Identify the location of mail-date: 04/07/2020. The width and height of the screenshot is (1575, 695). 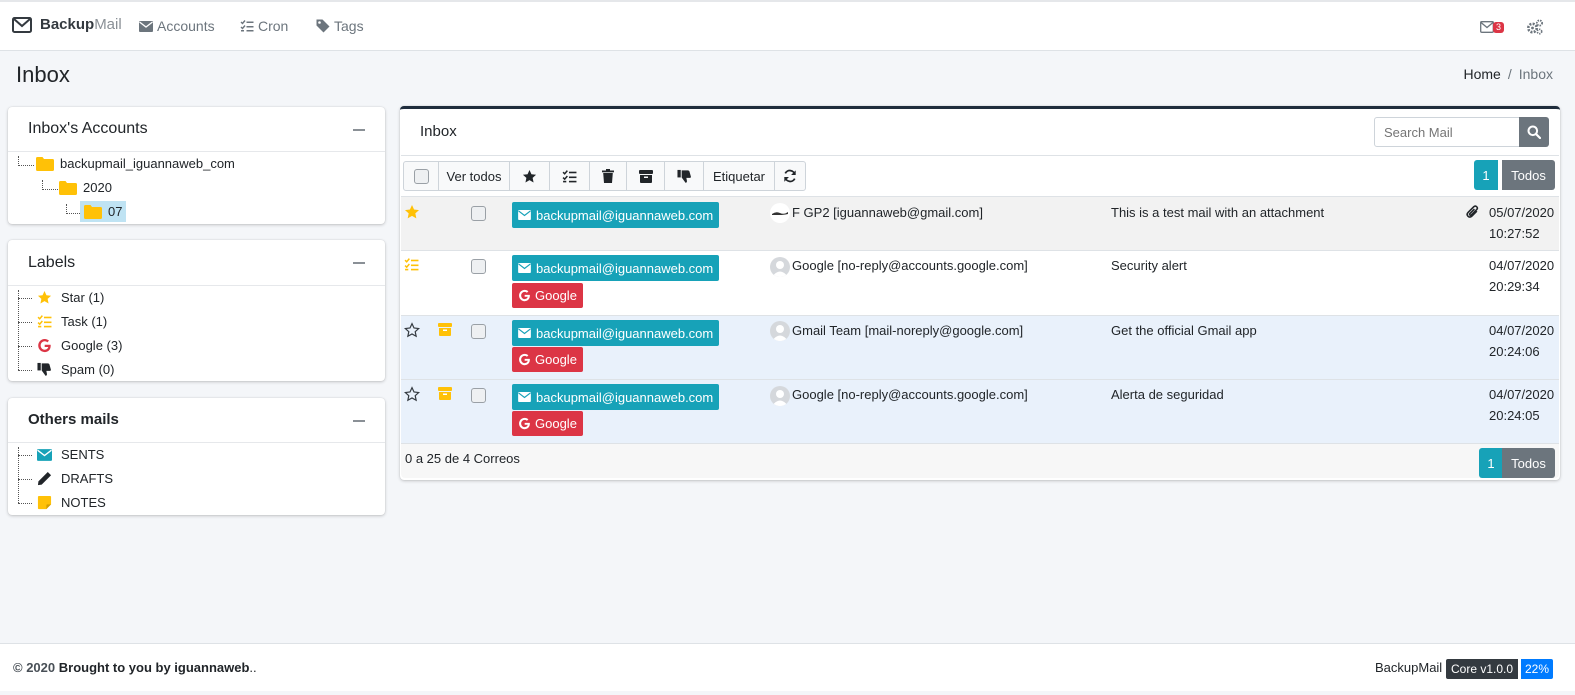
(1522, 394).